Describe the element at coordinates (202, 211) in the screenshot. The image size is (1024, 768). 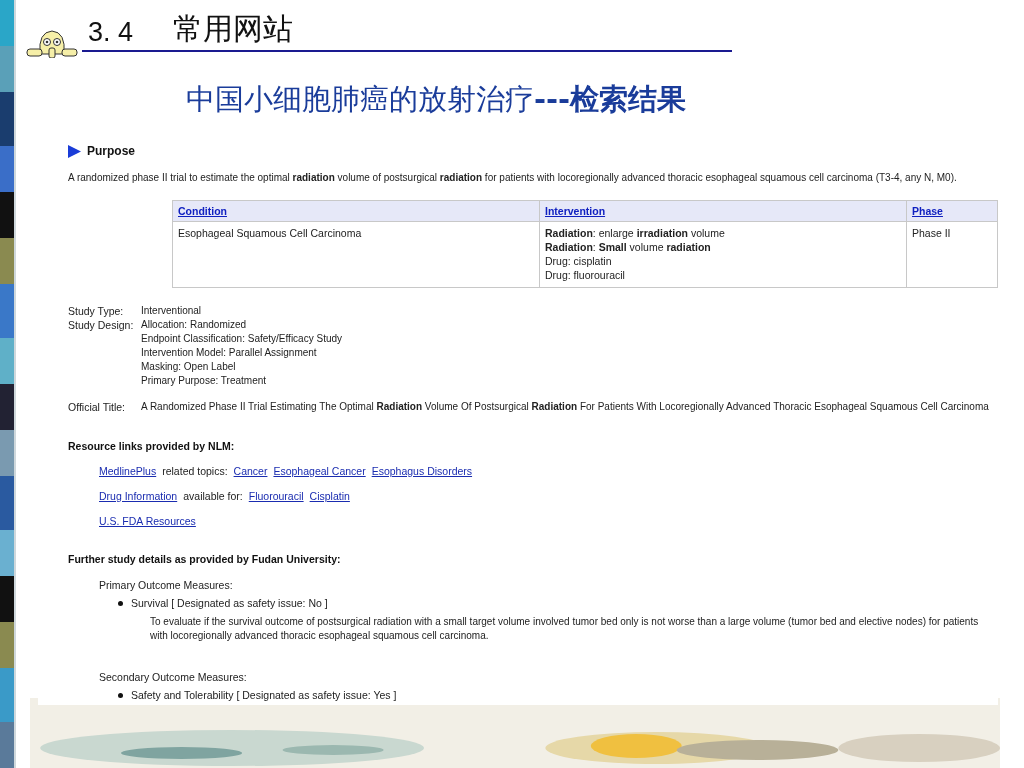
I see `column-header-link: Condition` at that location.